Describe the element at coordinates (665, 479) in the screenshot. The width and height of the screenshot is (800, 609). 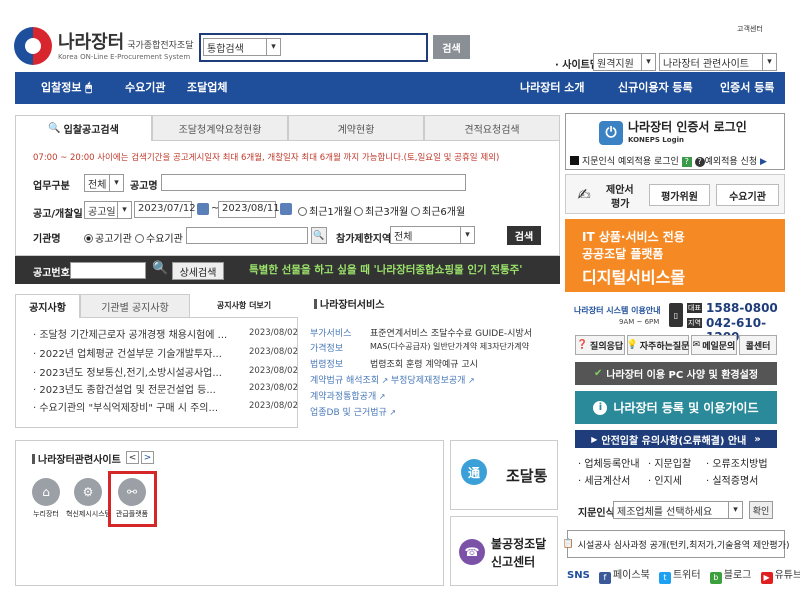
I see `link-stamp-tax: · 인지세` at that location.